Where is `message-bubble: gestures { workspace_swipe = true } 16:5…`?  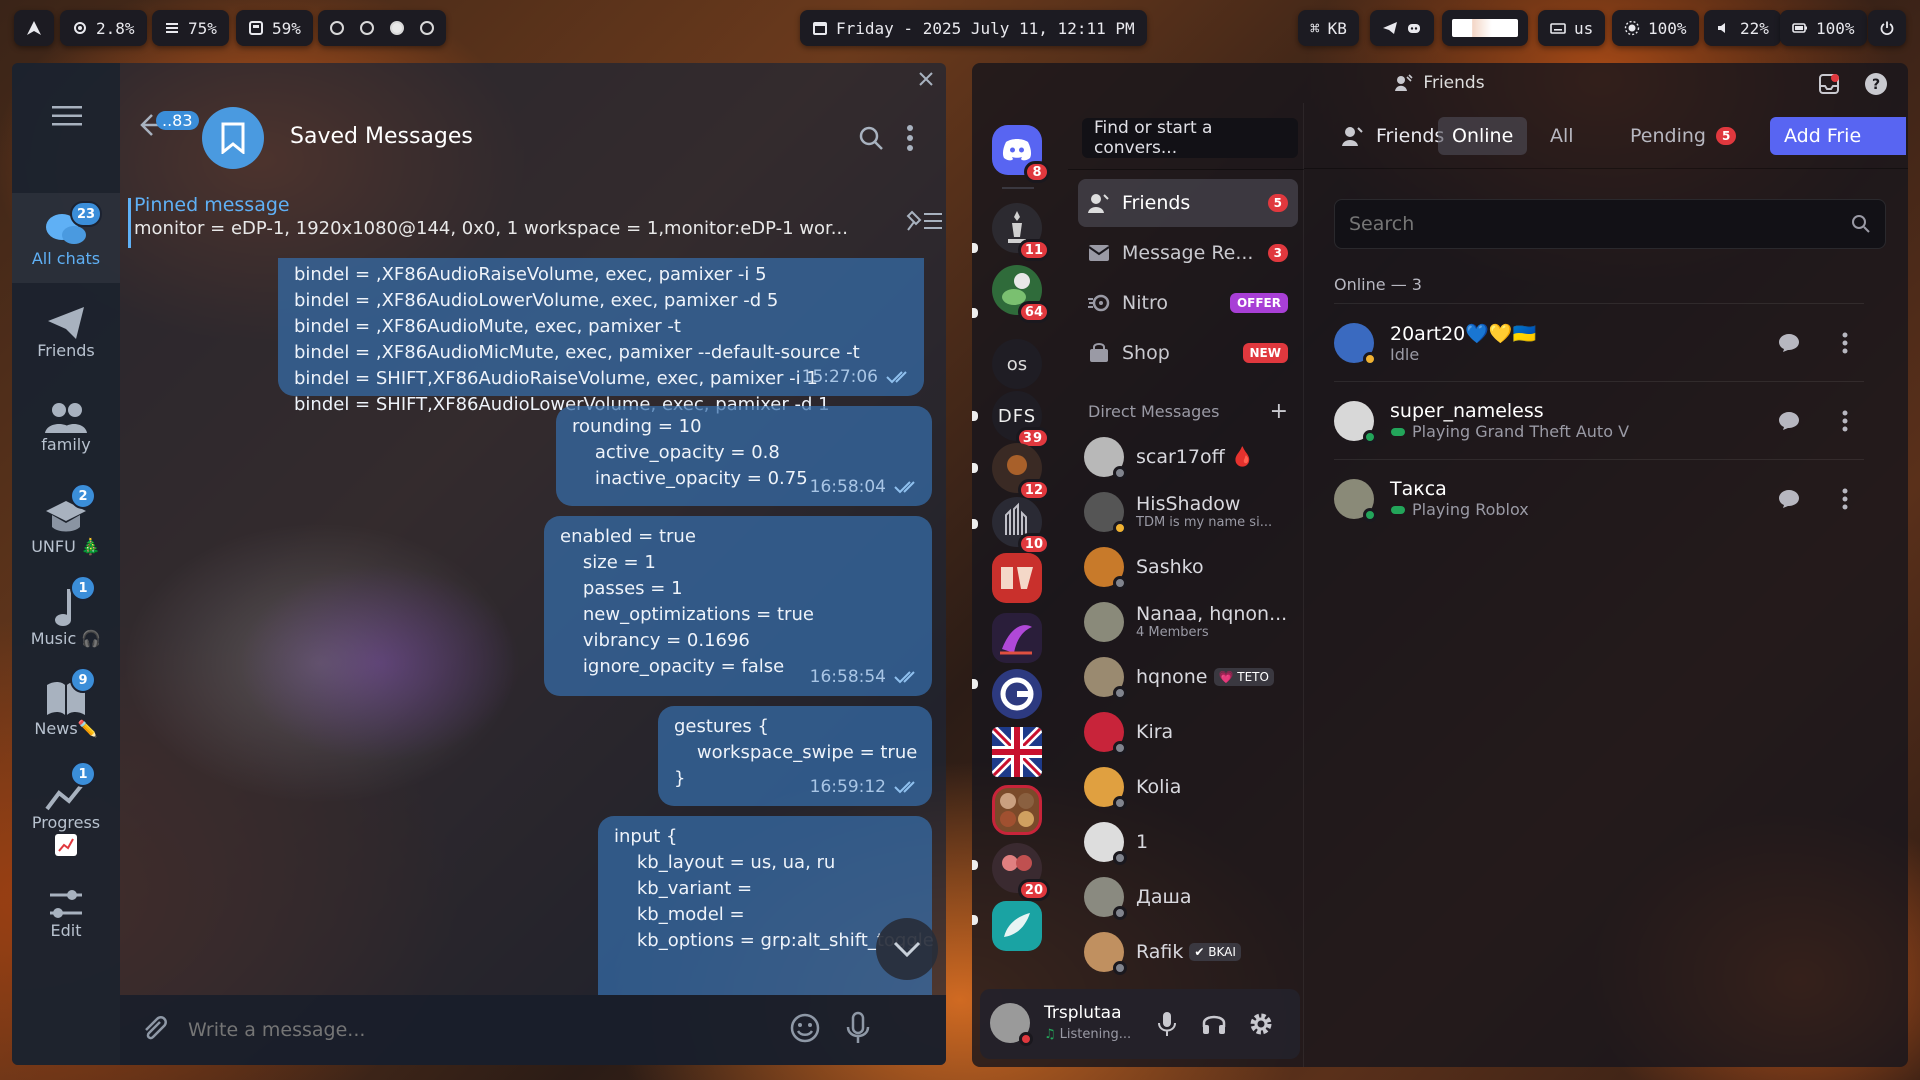
message-bubble: gestures { workspace_swipe = true } 16:5… is located at coordinates (795, 756).